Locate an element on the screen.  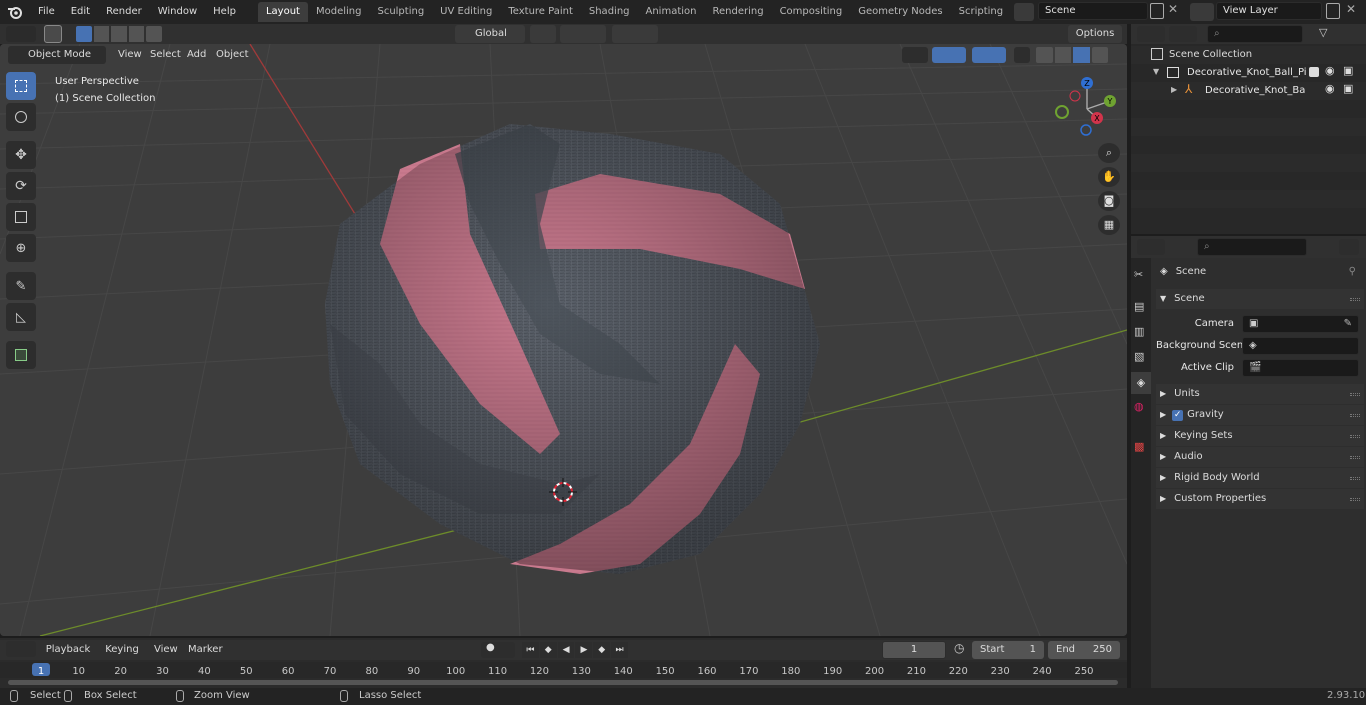
tab-scripting: Scripting is located at coordinates (981, 12).